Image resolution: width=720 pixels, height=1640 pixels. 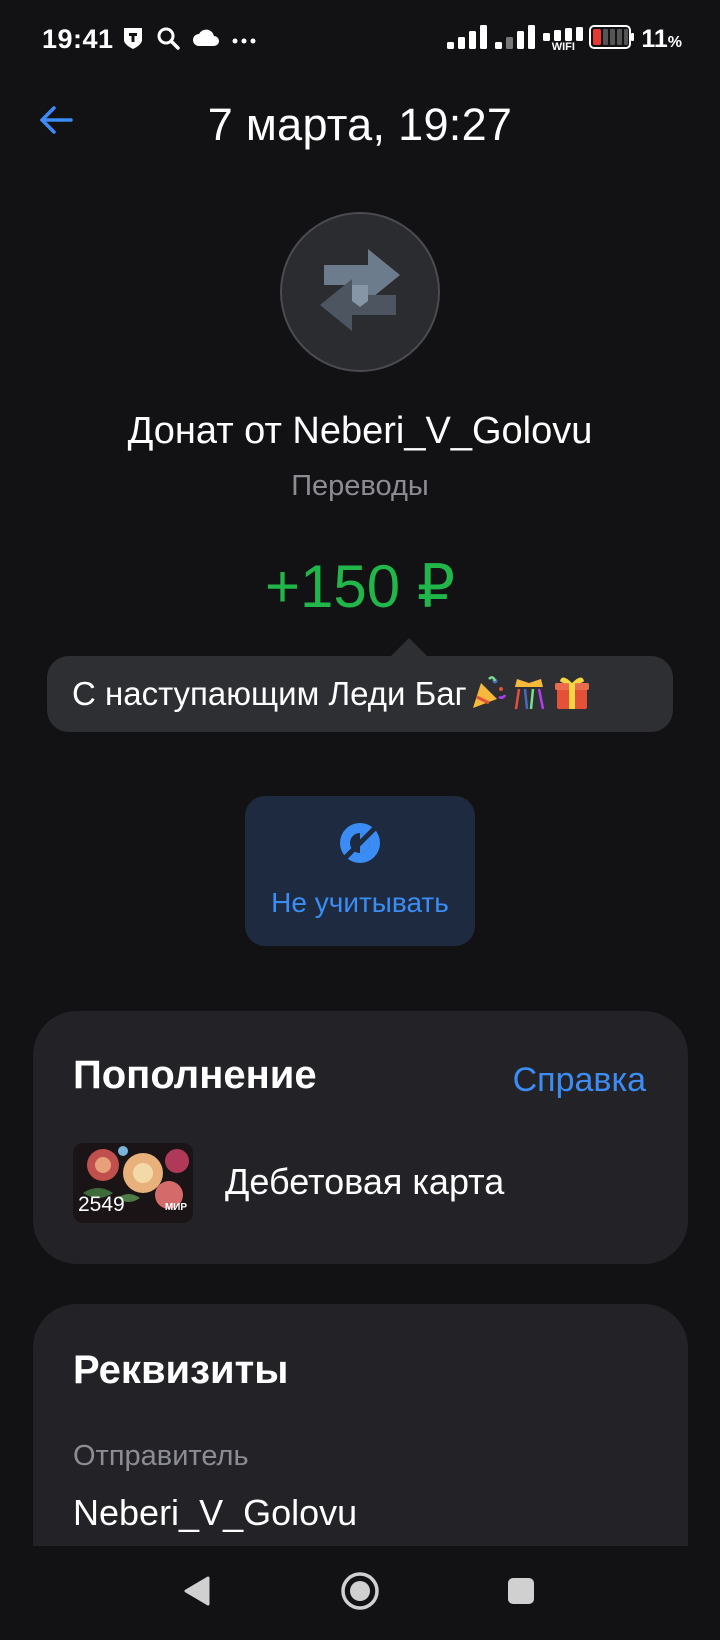 I want to click on comment-bubble: С наступающим Леди Баг, so click(x=360, y=685).